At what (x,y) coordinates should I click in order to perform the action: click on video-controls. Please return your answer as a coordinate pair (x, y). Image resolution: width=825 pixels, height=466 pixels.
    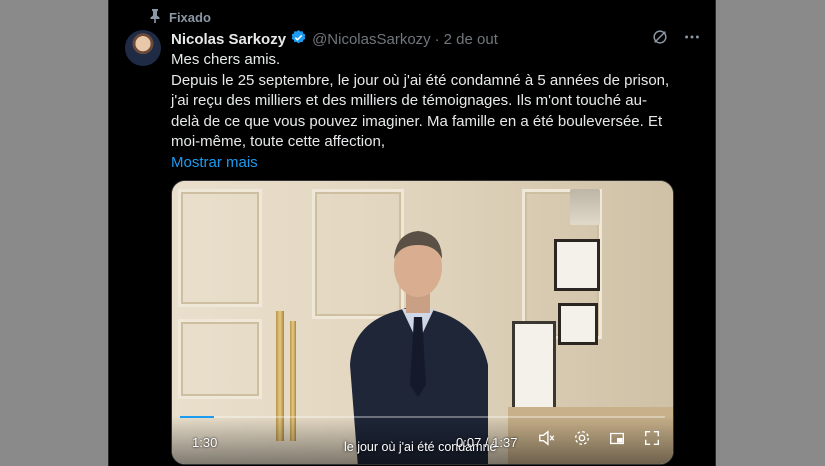
    Looking at the image, I should click on (599, 440).